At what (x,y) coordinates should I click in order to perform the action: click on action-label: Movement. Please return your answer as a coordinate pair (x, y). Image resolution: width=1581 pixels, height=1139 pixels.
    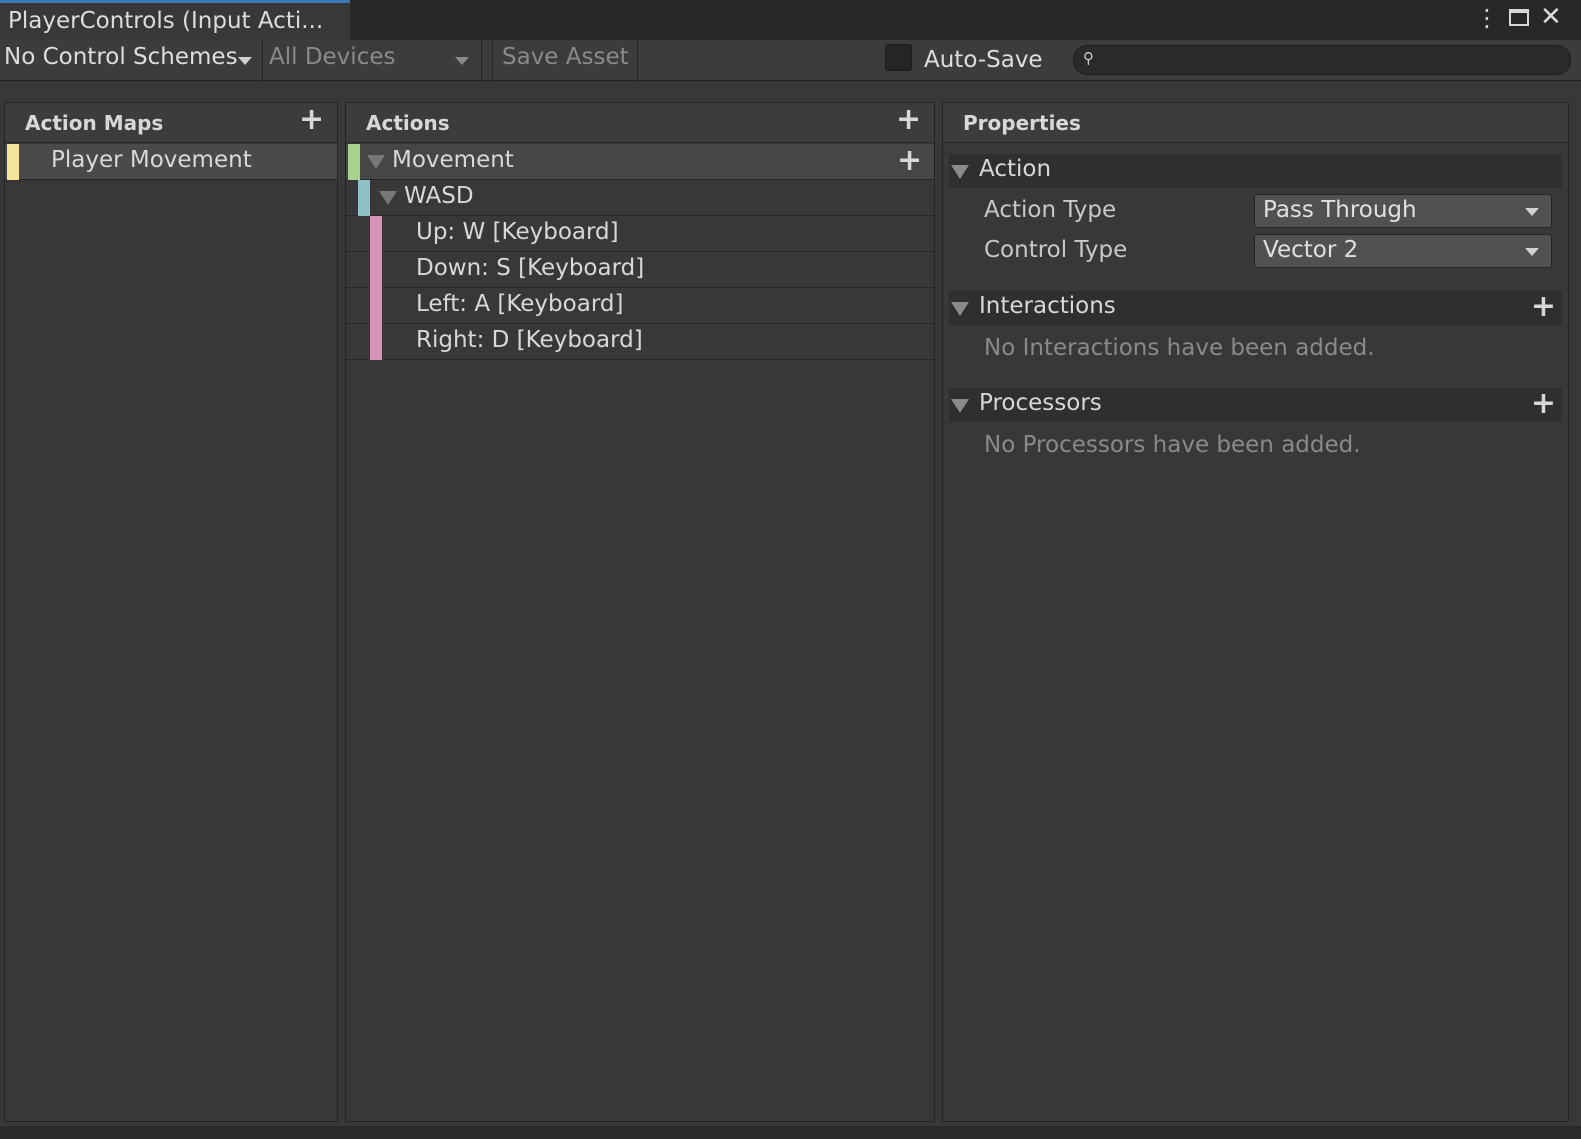
    Looking at the image, I should click on (453, 160).